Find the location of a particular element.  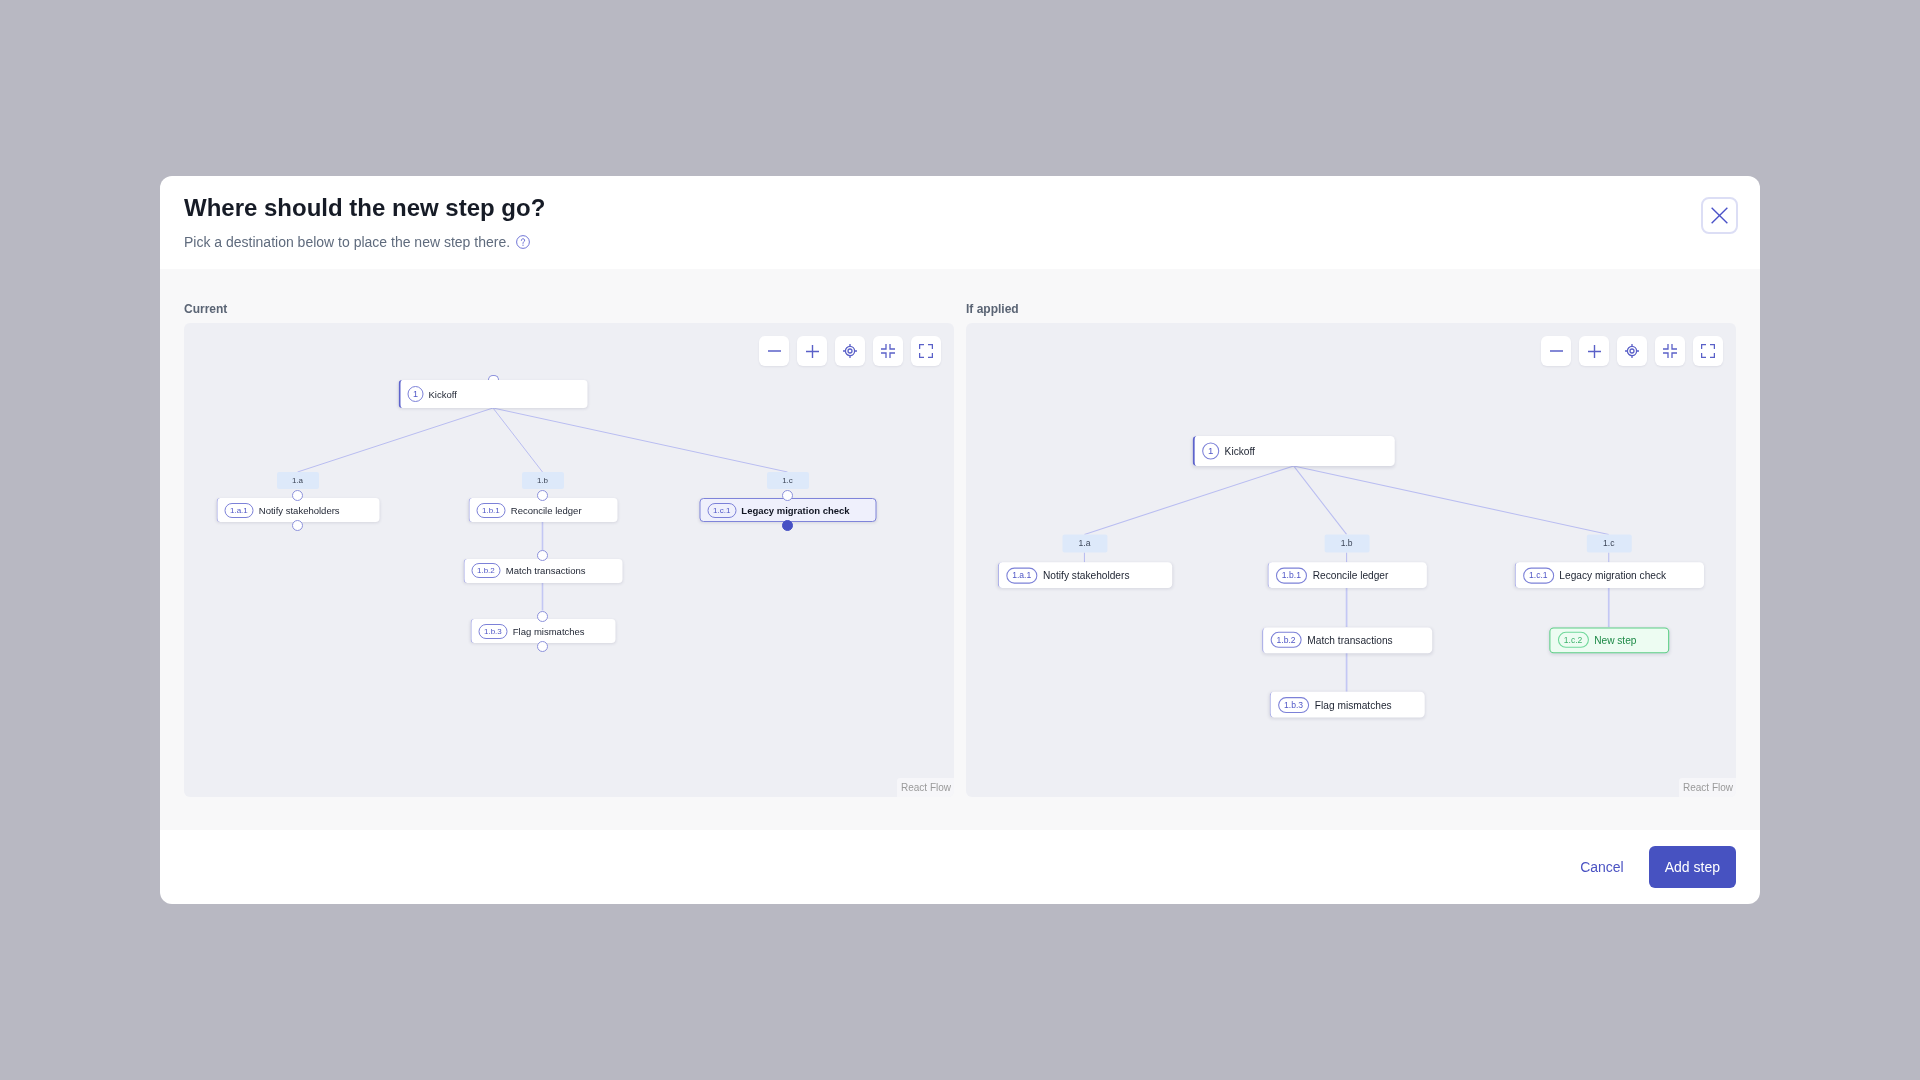

flow-node: 1.c.2 New step is located at coordinates (1608, 640).